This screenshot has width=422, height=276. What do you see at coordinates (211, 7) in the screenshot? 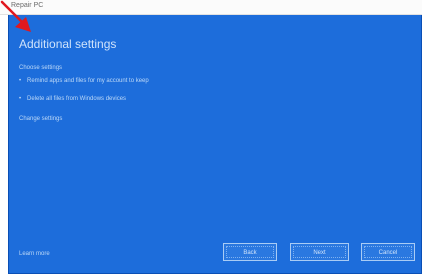
I see `title-bar: Repair PC` at bounding box center [211, 7].